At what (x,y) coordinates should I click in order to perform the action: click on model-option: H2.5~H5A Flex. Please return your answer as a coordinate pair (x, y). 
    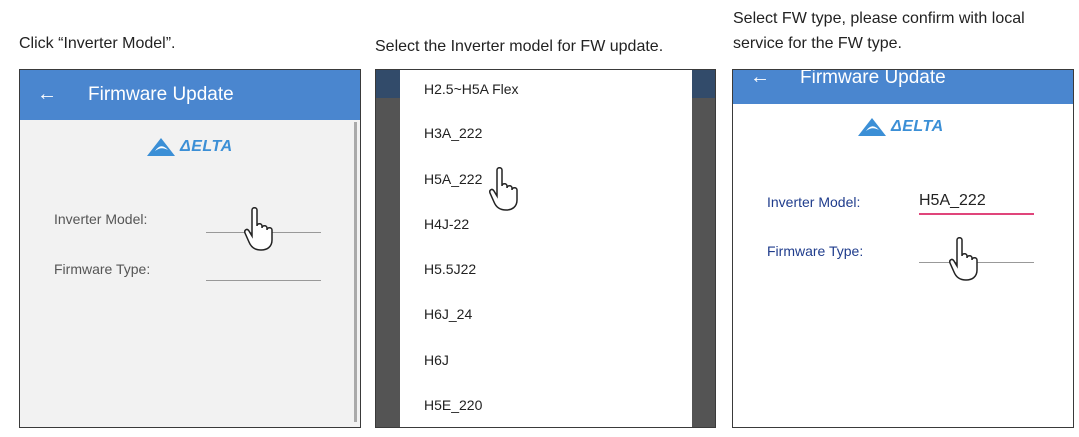
    Looking at the image, I should click on (471, 89).